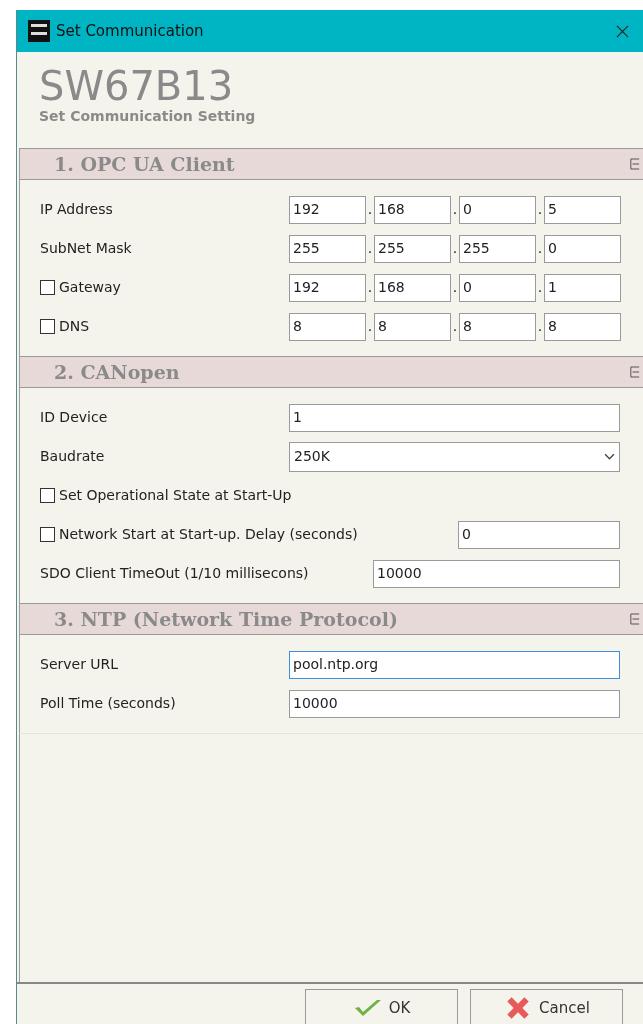 This screenshot has height=1024, width=643. I want to click on cancel-button: Cancel, so click(546, 1006).